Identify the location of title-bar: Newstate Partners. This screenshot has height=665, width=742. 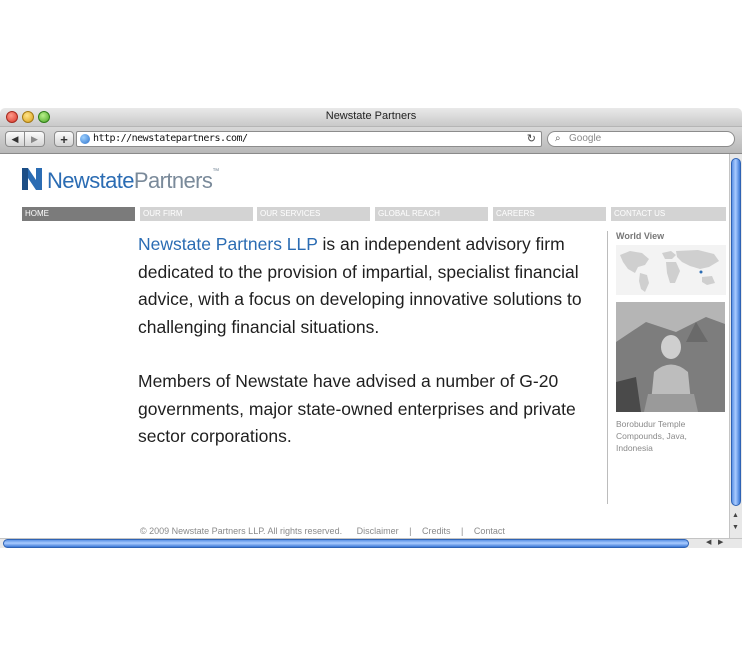
(371, 117).